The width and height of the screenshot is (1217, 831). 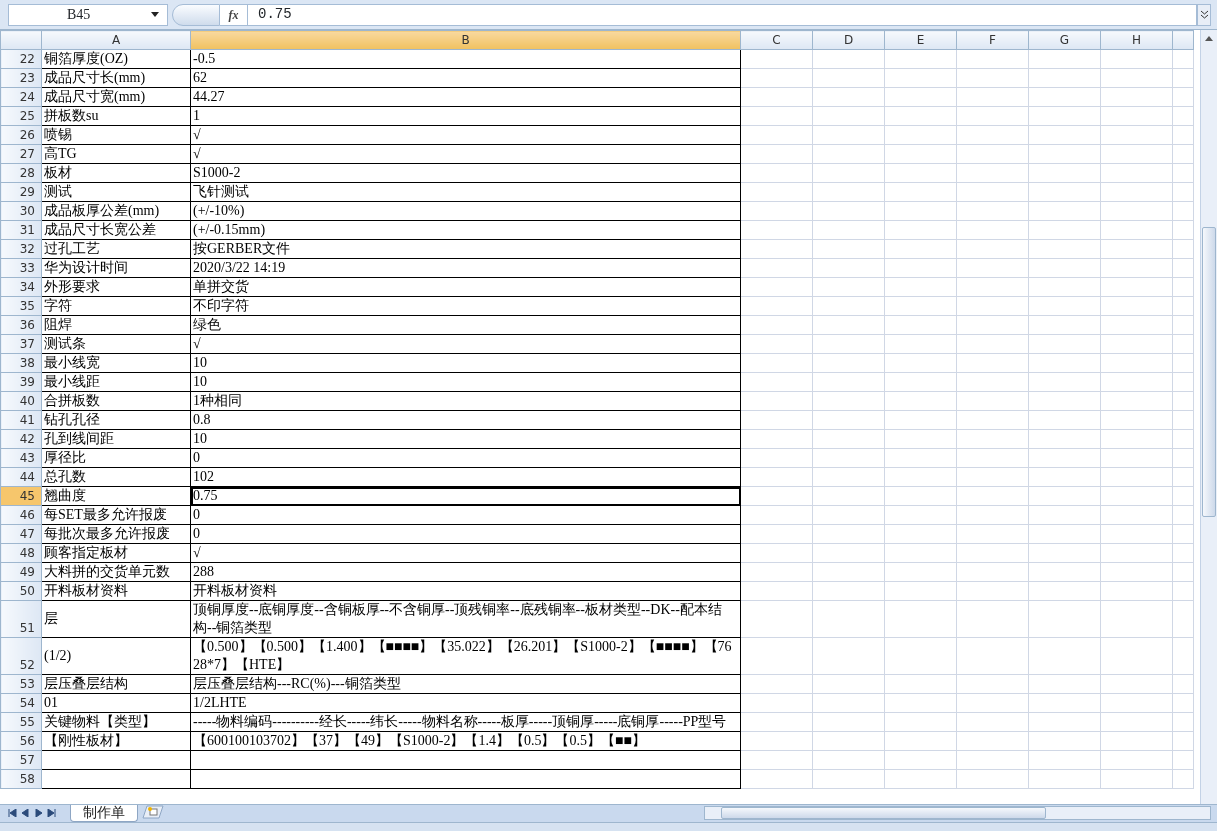 I want to click on table-cell: 过孔工艺, so click(x=116, y=249).